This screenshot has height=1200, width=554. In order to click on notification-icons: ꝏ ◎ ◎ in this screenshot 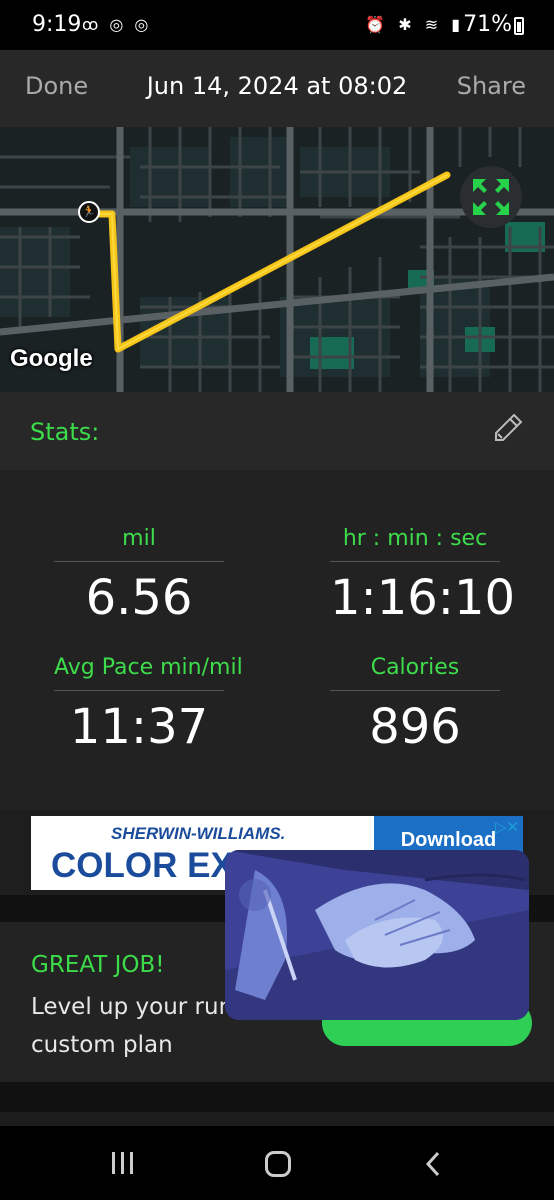, I will do `click(117, 24)`.